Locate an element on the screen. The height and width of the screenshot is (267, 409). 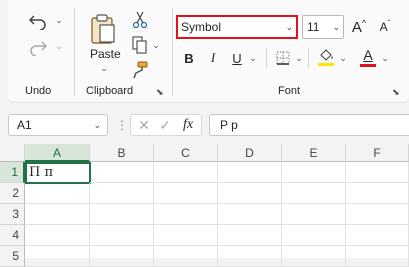
increase-font-size-button: A ^ is located at coordinates (359, 27).